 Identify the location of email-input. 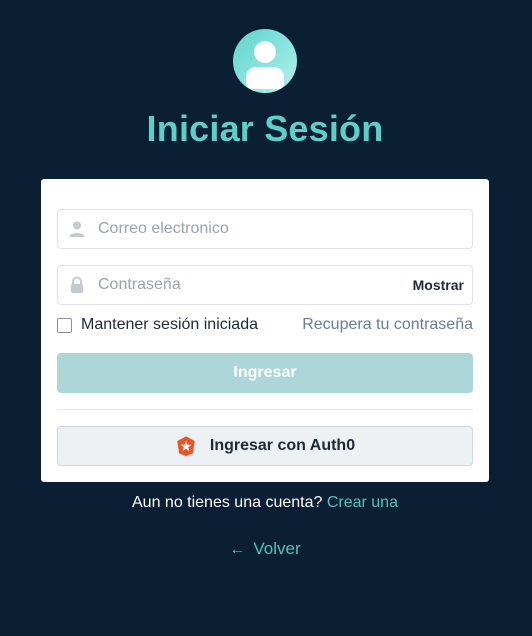
(248, 229).